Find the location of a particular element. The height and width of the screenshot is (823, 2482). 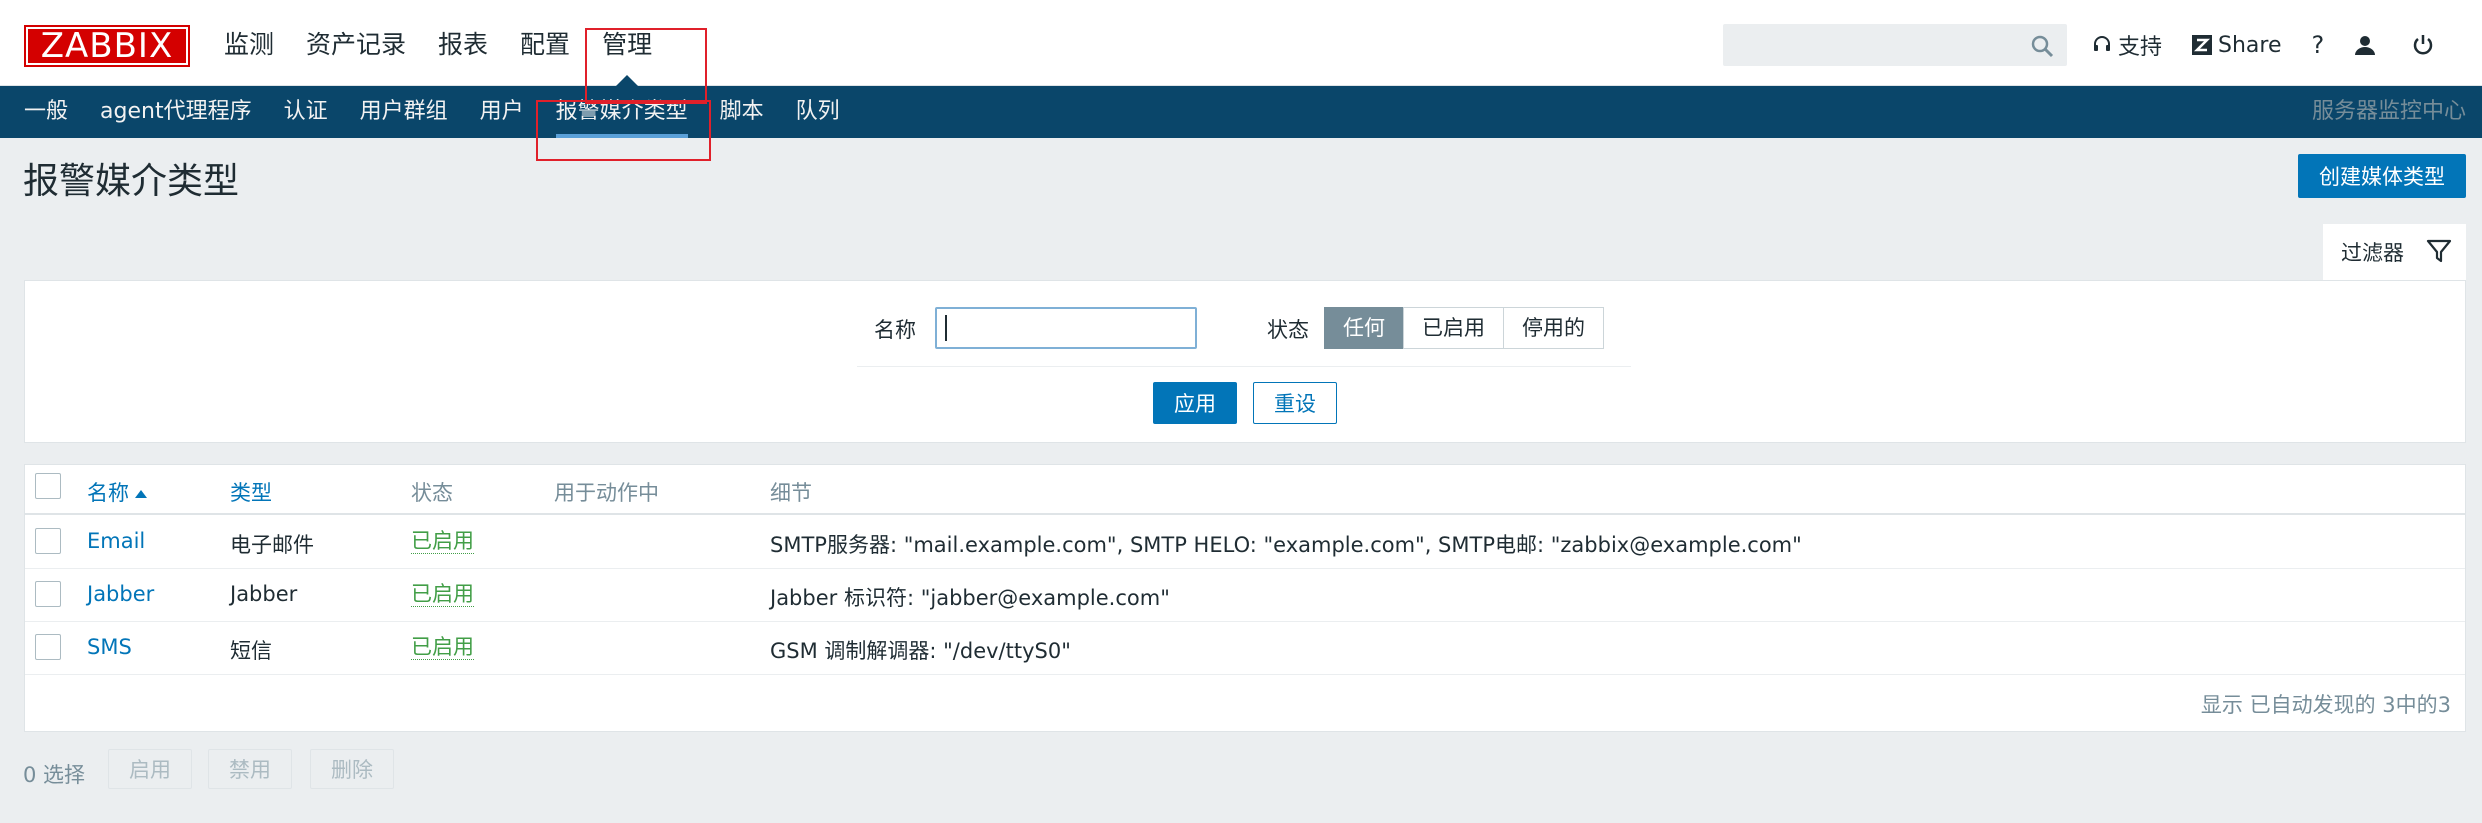

sort-asc-icon is located at coordinates (141, 494).